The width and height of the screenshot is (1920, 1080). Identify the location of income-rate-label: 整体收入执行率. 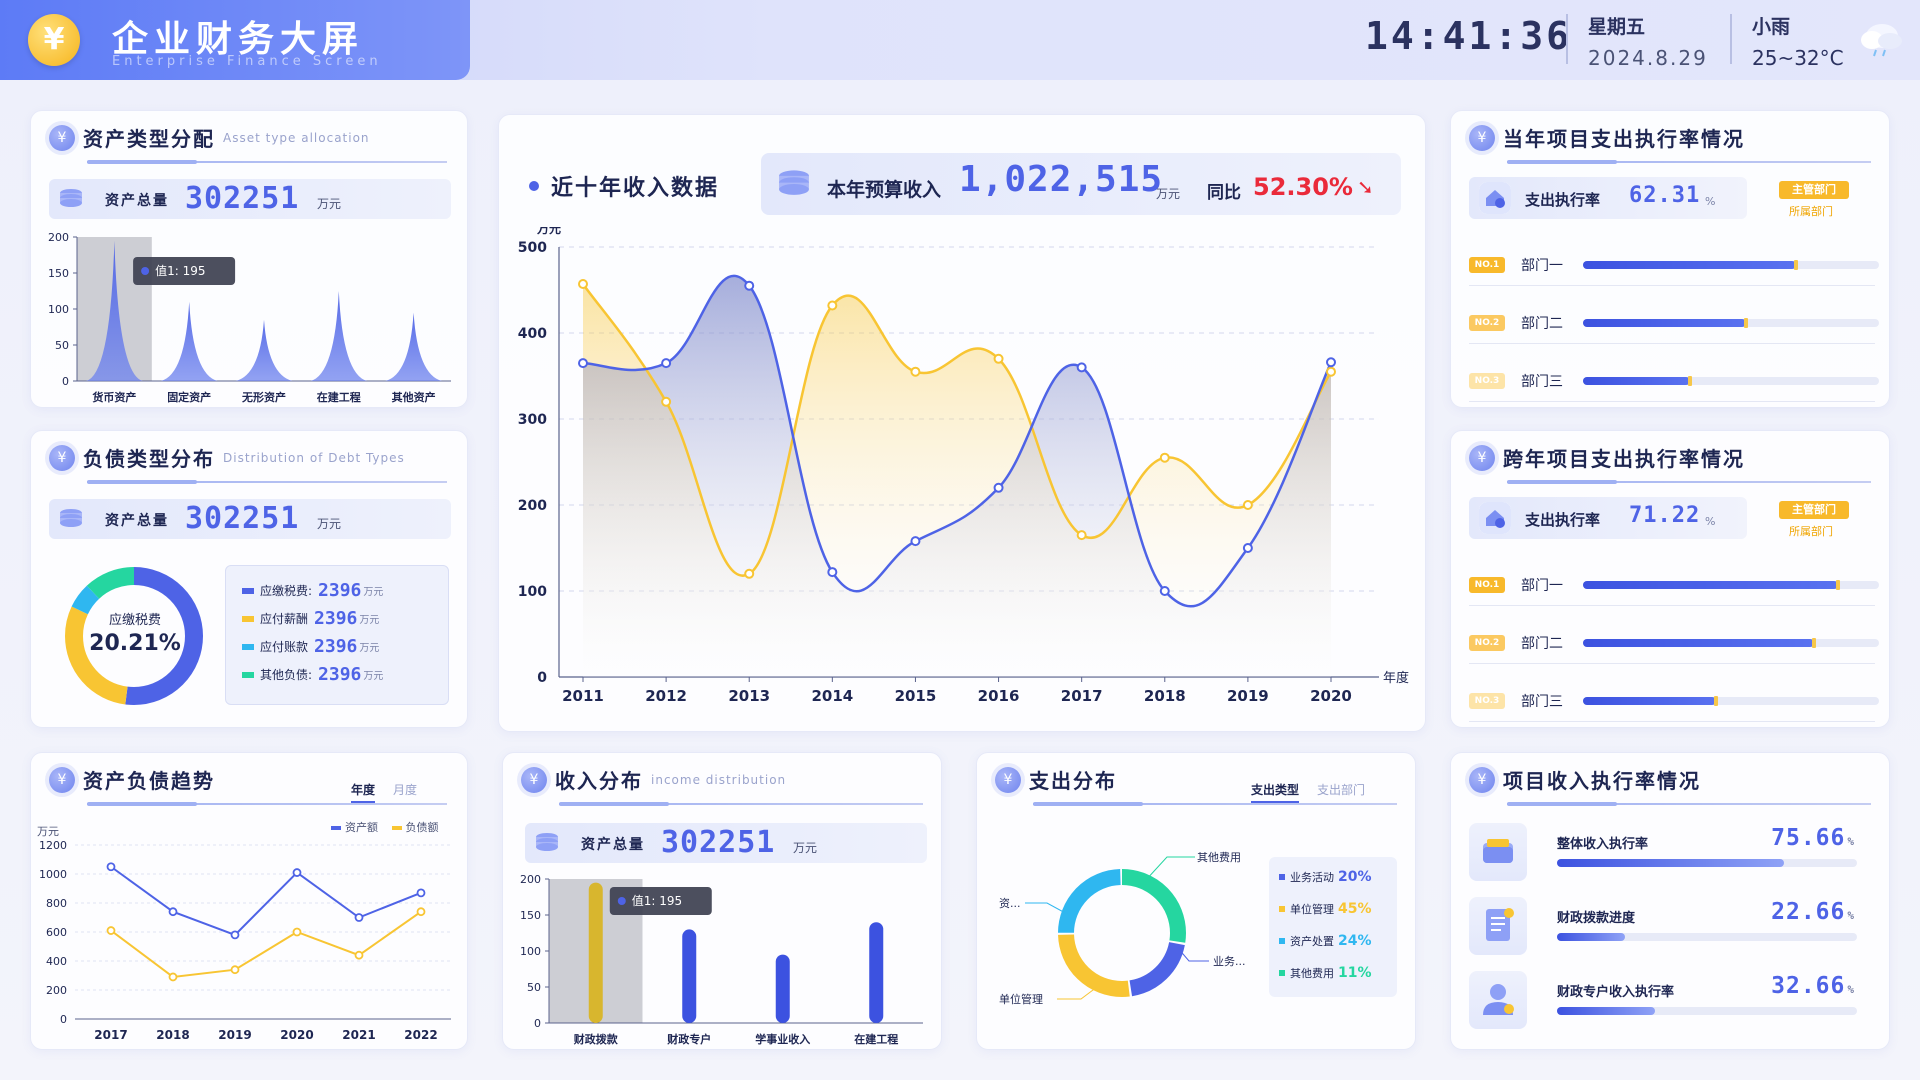
(1603, 844).